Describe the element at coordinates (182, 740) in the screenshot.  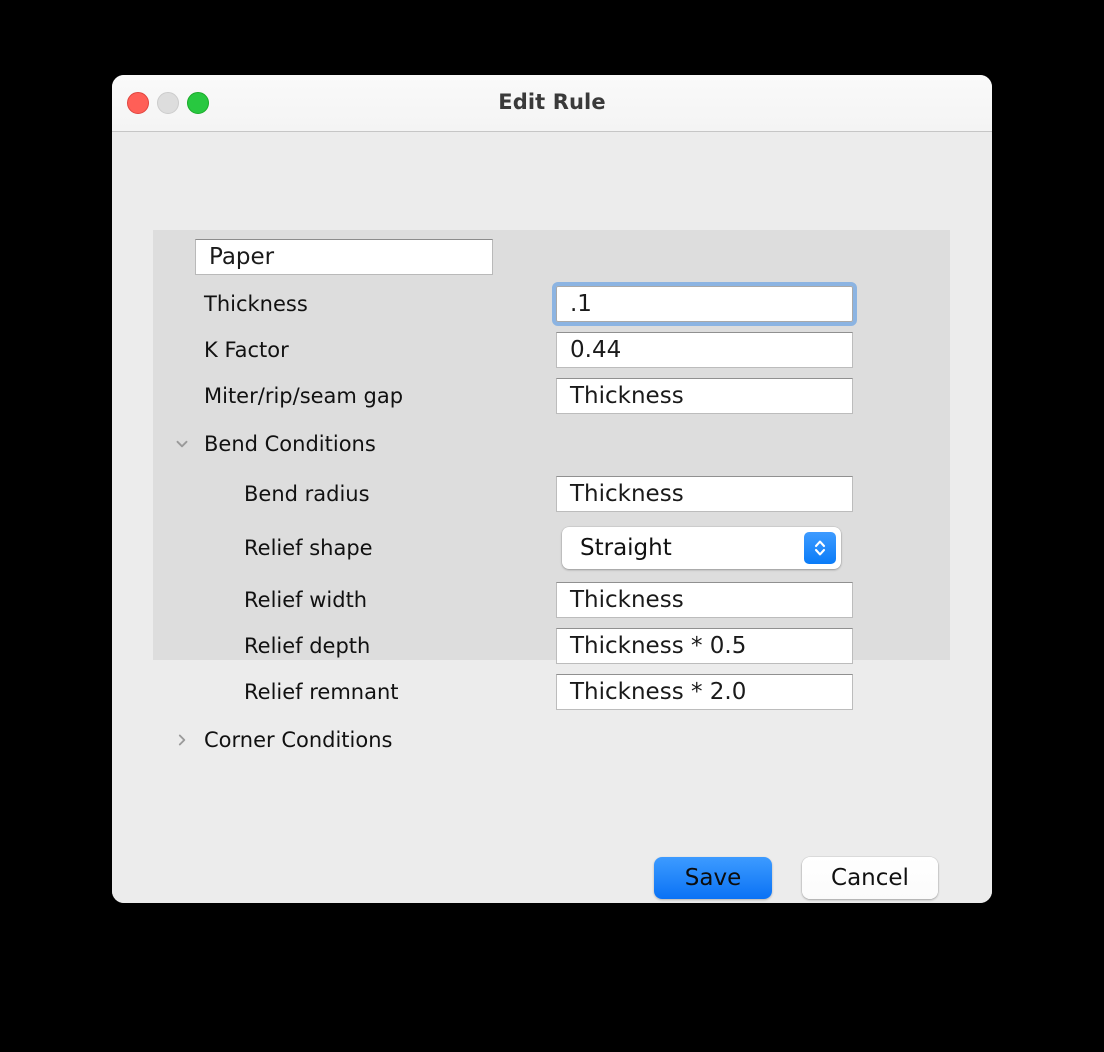
I see `chevron-right-icon` at that location.